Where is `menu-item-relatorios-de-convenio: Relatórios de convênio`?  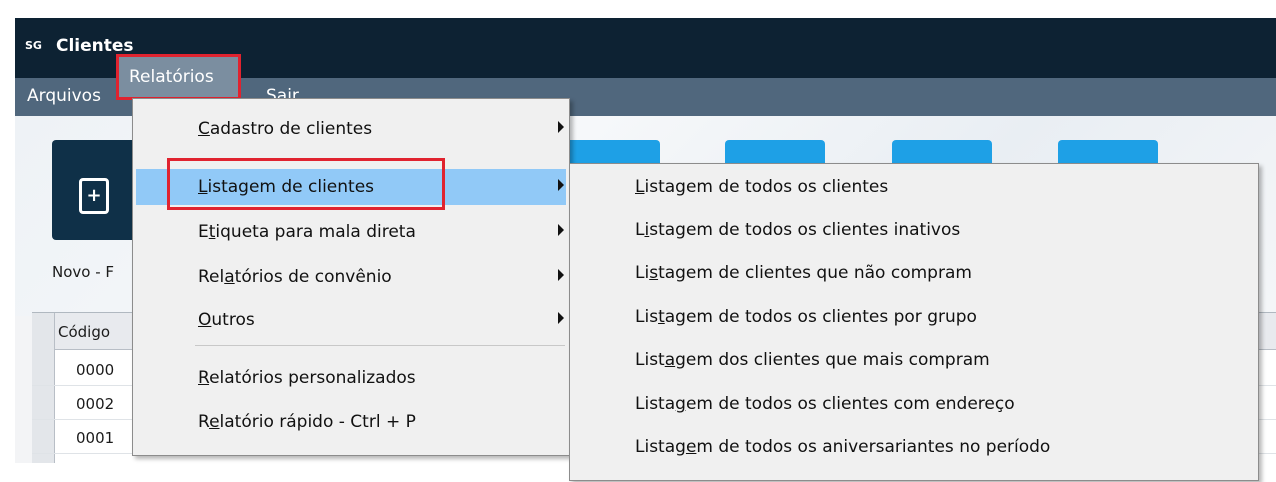 menu-item-relatorios-de-convenio: Relatórios de convênio is located at coordinates (351, 277).